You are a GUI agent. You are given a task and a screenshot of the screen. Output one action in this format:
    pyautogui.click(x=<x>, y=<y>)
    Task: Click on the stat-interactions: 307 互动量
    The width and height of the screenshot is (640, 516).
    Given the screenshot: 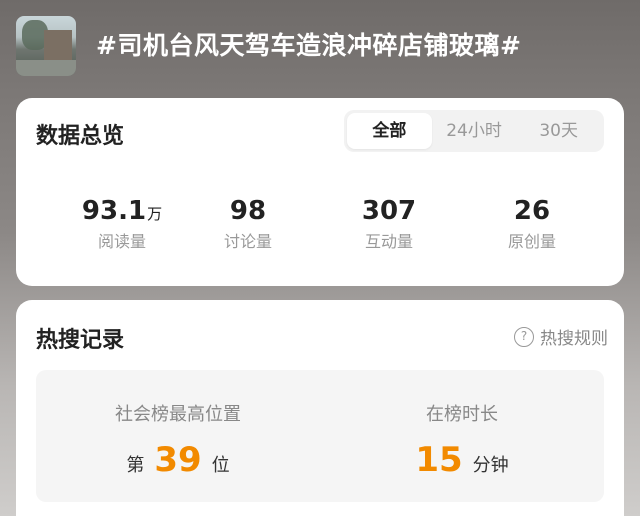 What is the action you would take?
    pyautogui.click(x=389, y=224)
    